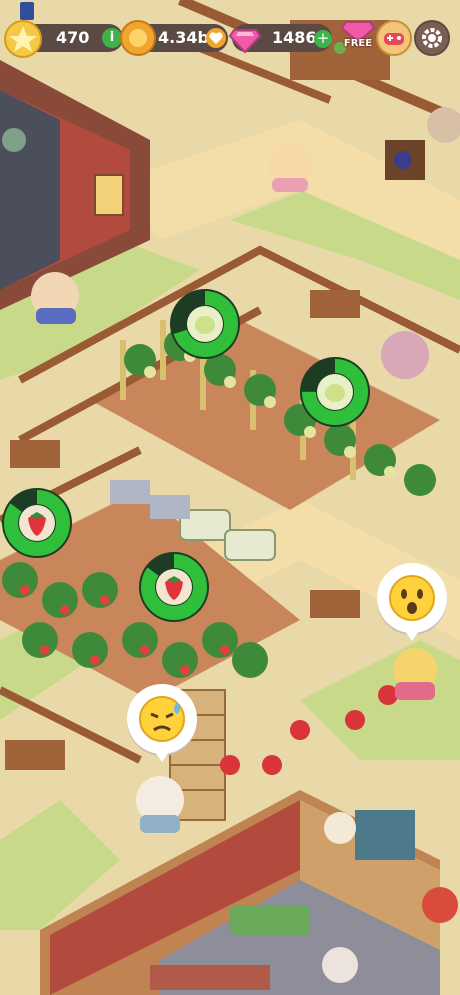 This screenshot has height=995, width=460. Describe the element at coordinates (138, 38) in the screenshot. I see `coin-icon` at that location.